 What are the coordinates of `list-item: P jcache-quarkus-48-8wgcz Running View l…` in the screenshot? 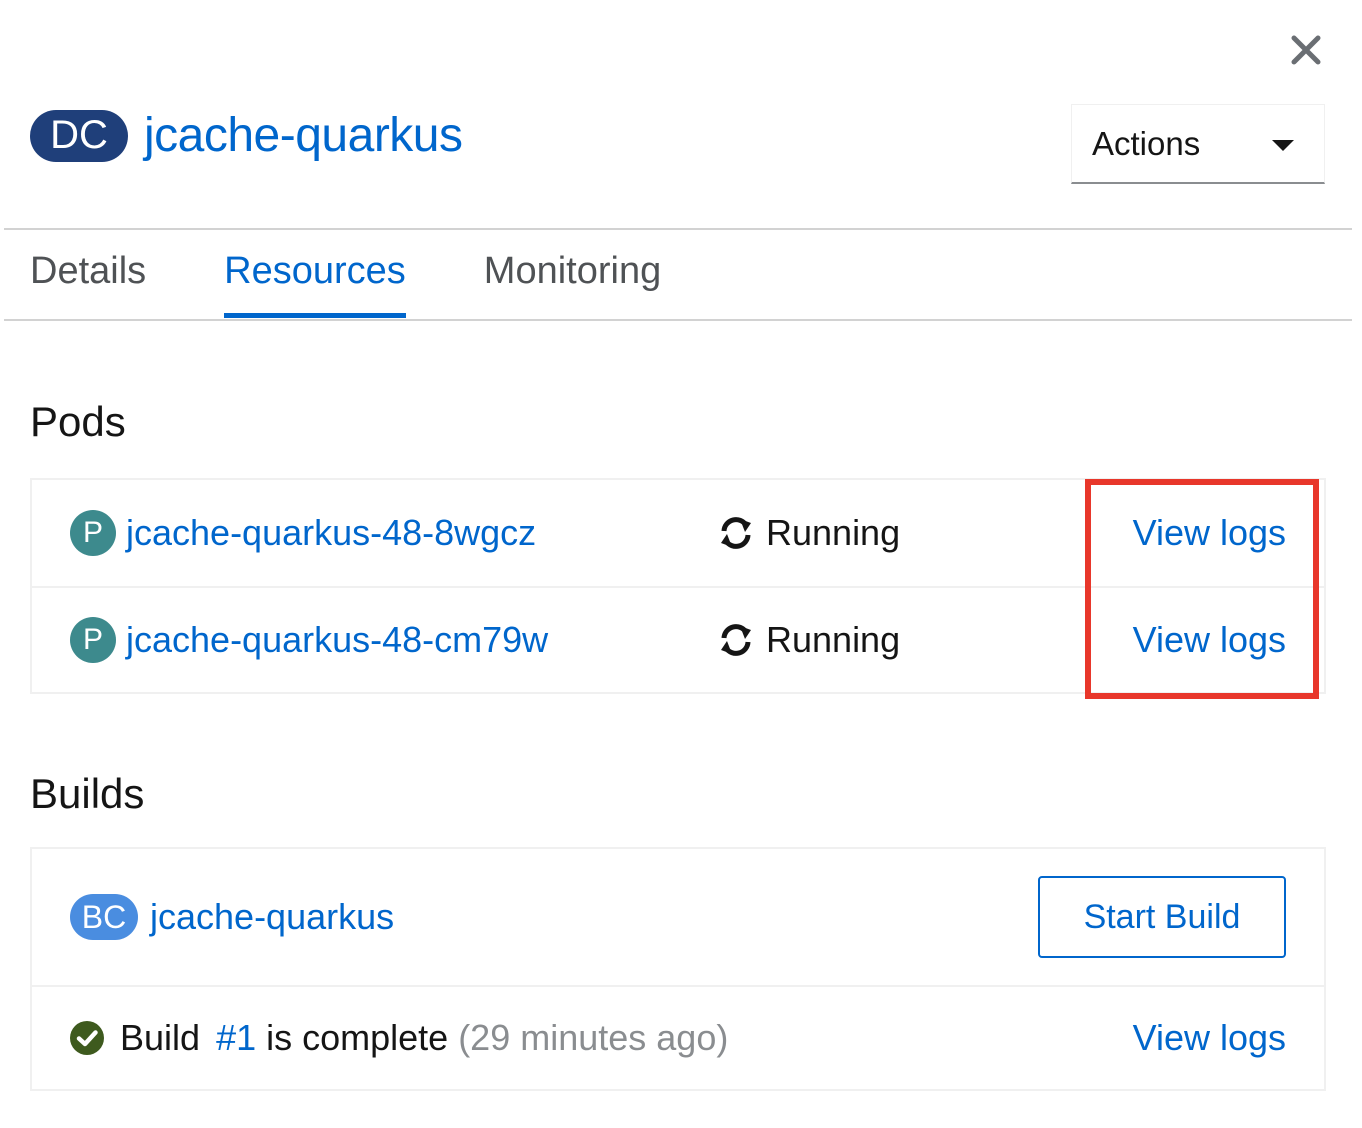 It's located at (678, 533).